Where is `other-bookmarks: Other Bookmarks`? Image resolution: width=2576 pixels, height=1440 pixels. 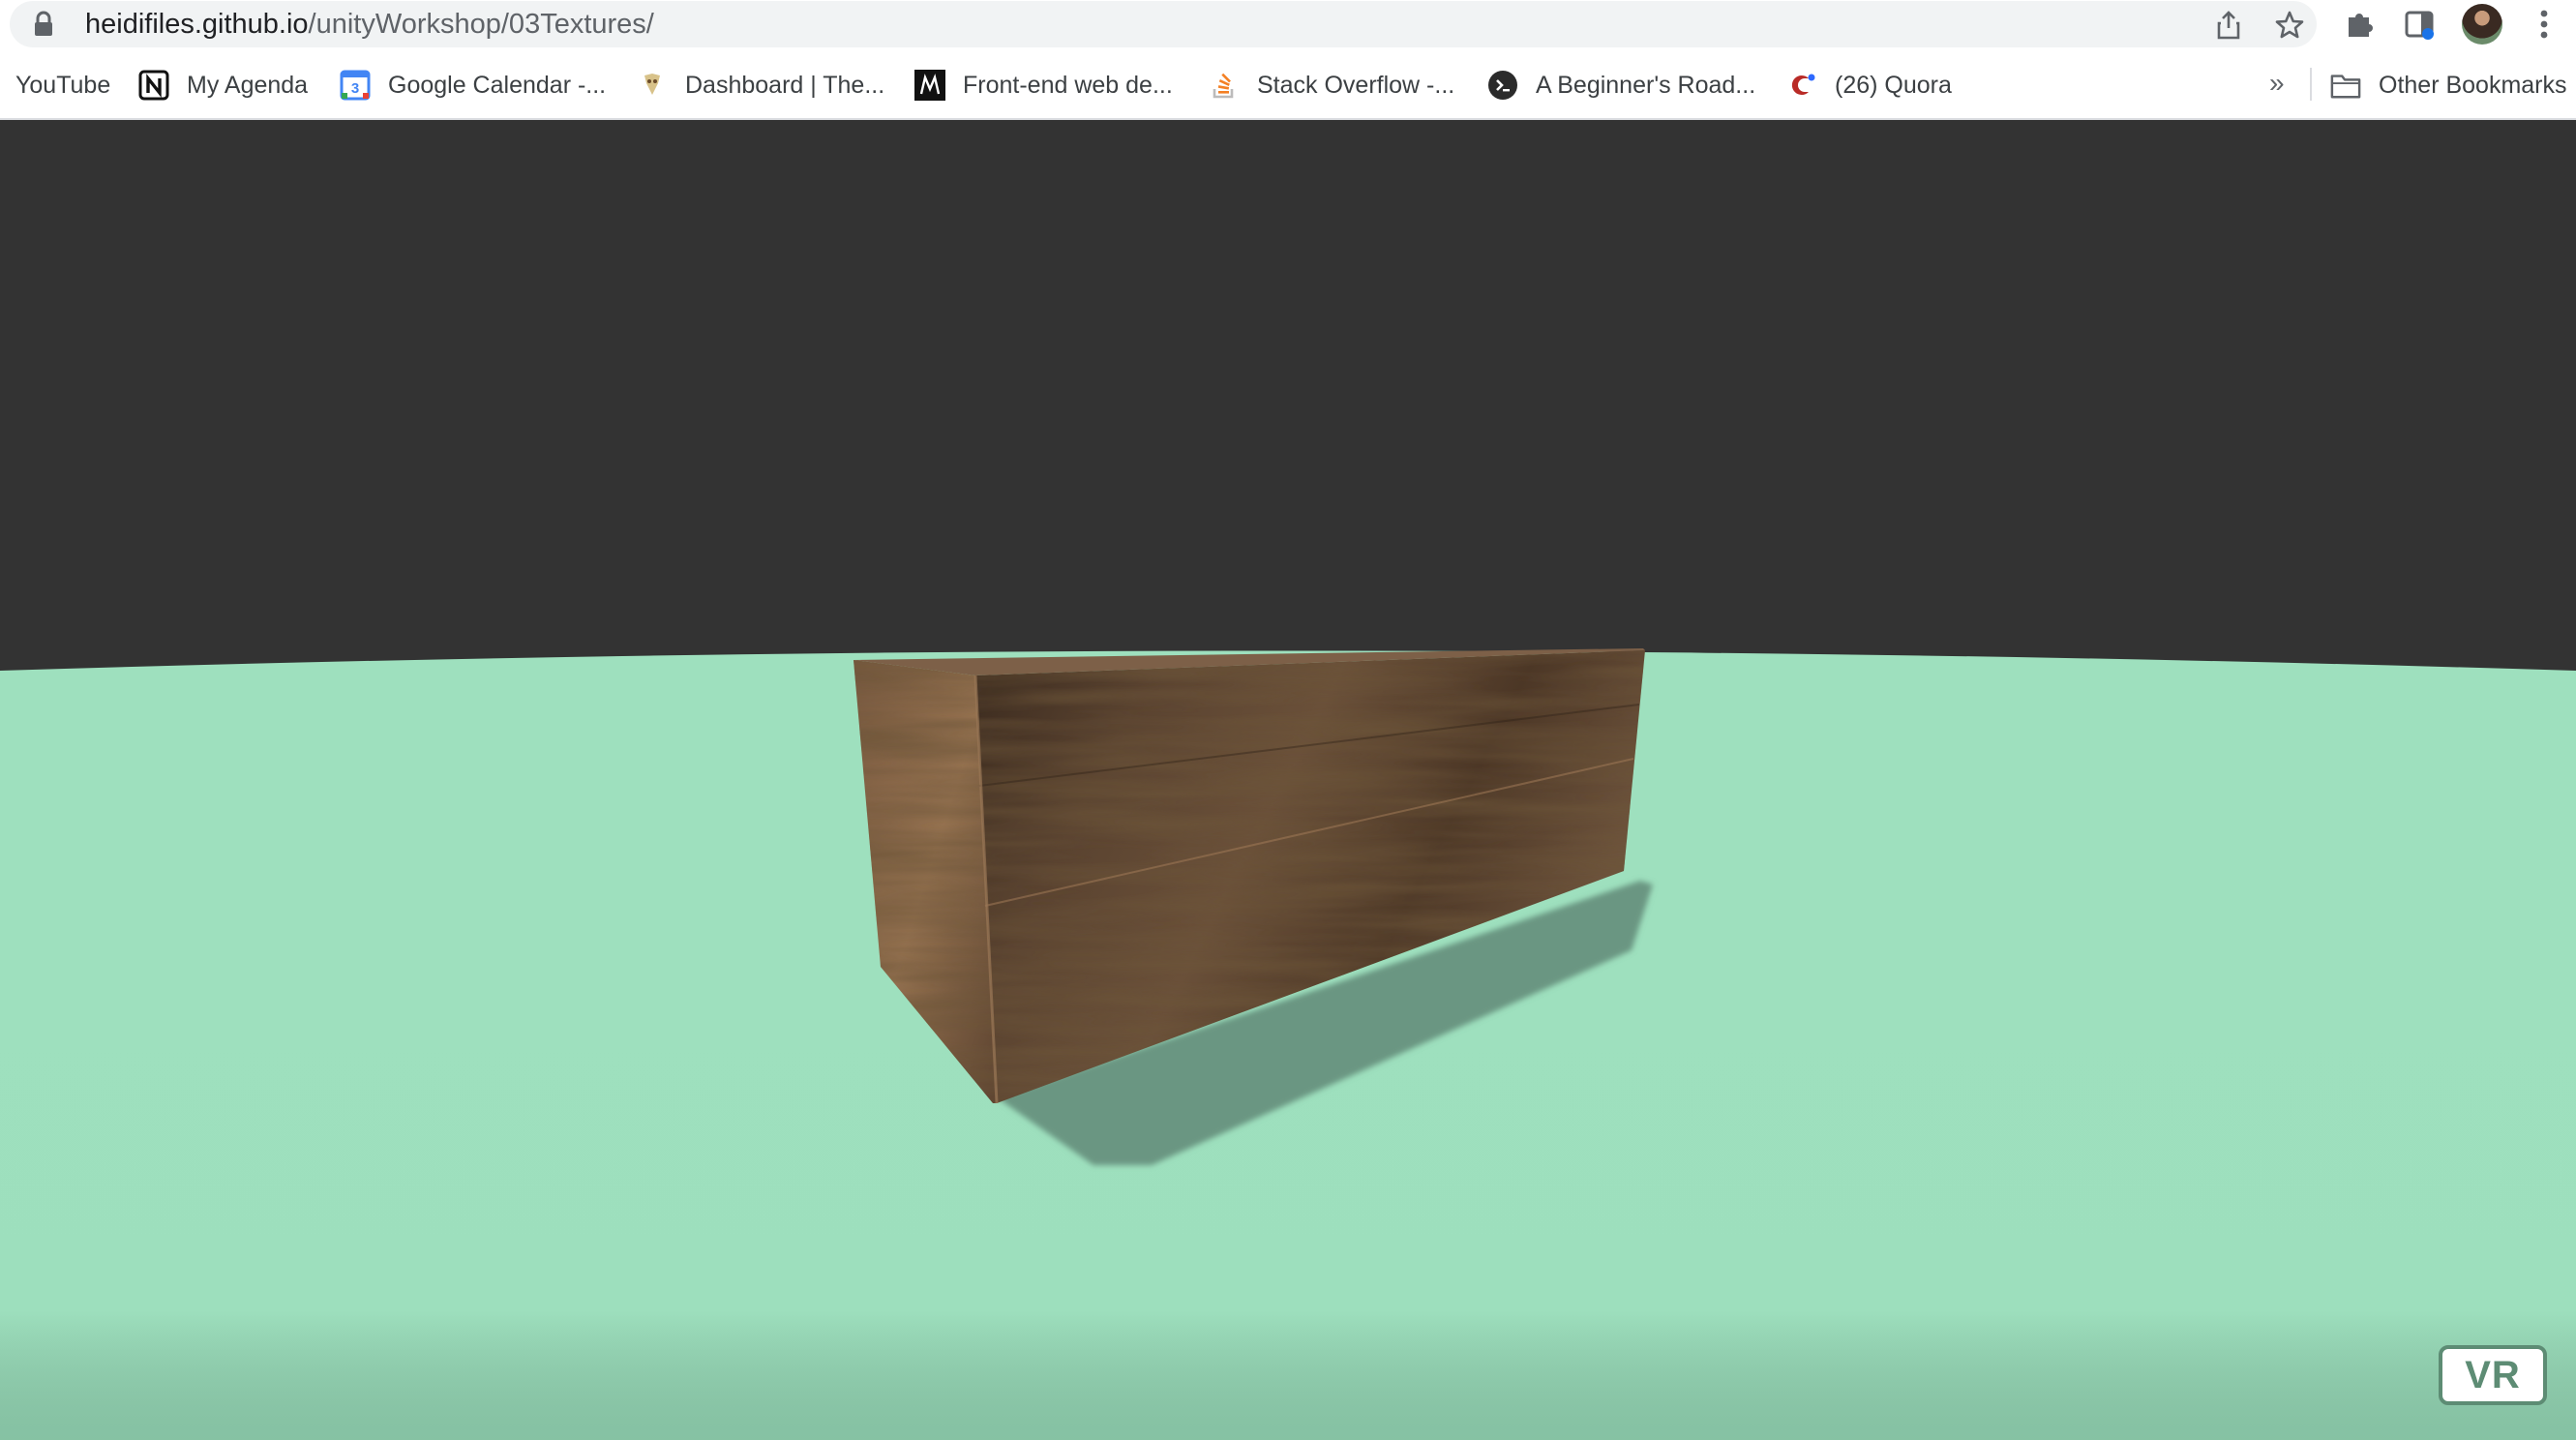 other-bookmarks: Other Bookmarks is located at coordinates (2448, 86).